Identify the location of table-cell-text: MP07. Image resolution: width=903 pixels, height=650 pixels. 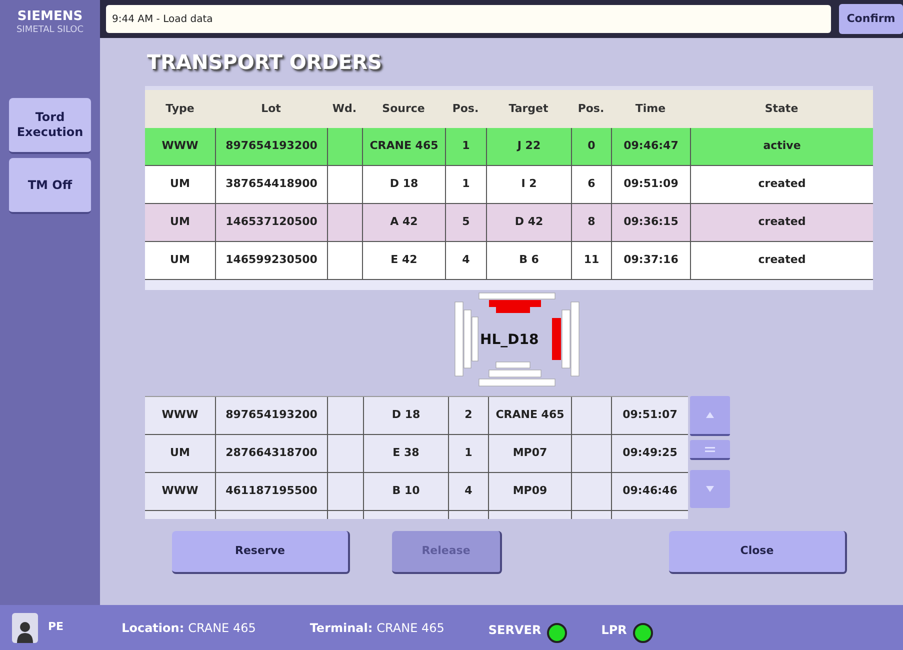
(530, 453).